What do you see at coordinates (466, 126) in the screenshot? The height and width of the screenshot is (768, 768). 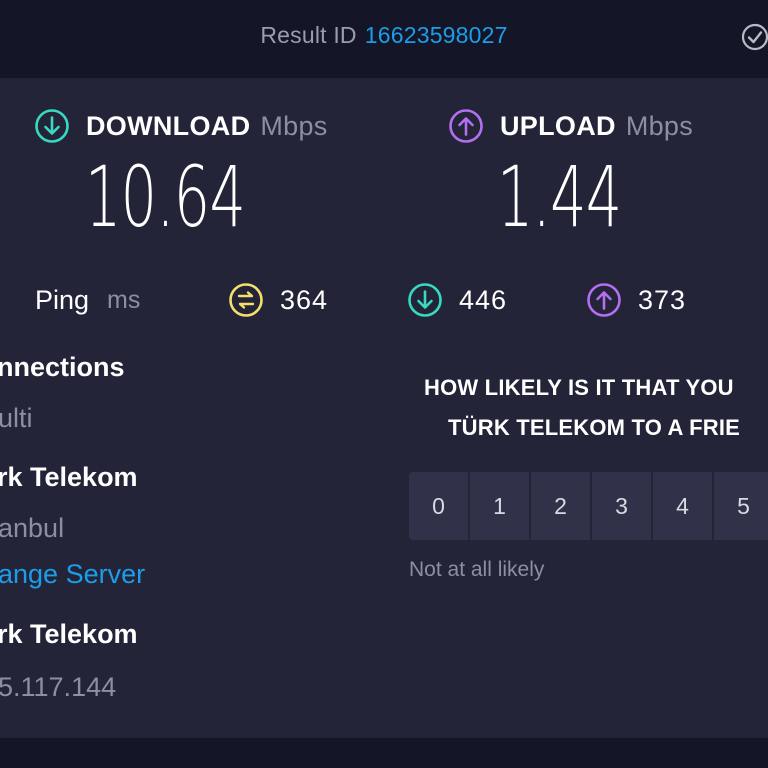 I see `upload-arrow-icon` at bounding box center [466, 126].